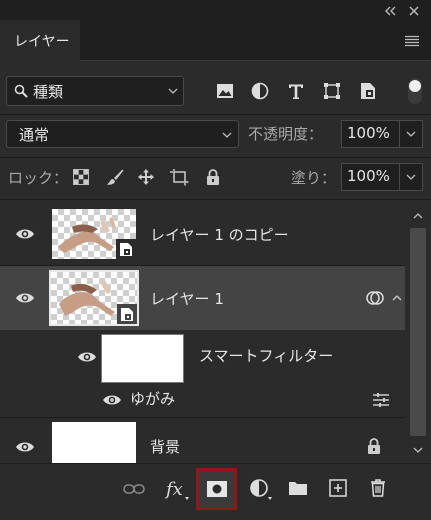 The image size is (431, 520). Describe the element at coordinates (213, 177) in the screenshot. I see `lock-all-icon` at that location.